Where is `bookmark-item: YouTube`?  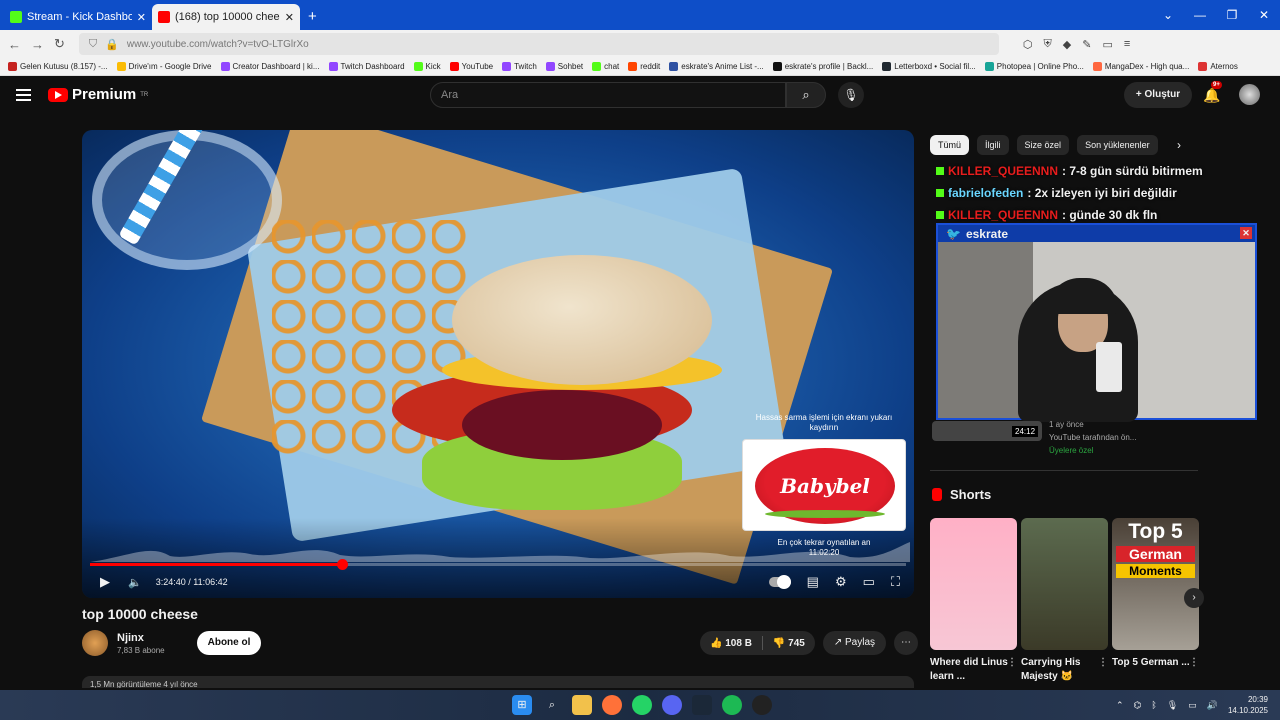
bookmark-item: YouTube is located at coordinates (471, 66).